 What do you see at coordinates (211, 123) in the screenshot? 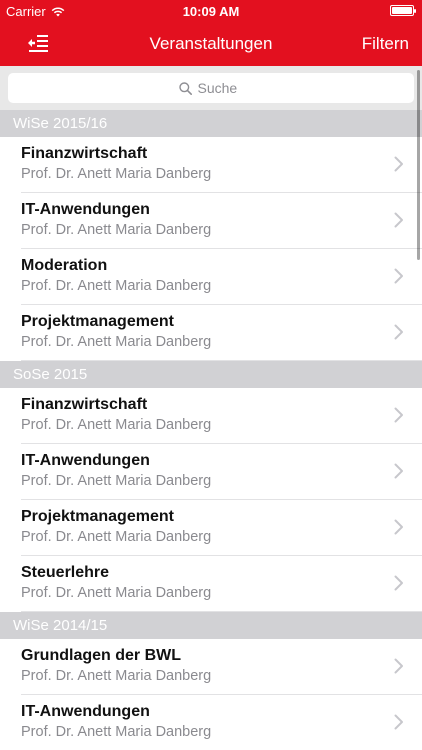
I see `section-header: WiSe 2015/16` at bounding box center [211, 123].